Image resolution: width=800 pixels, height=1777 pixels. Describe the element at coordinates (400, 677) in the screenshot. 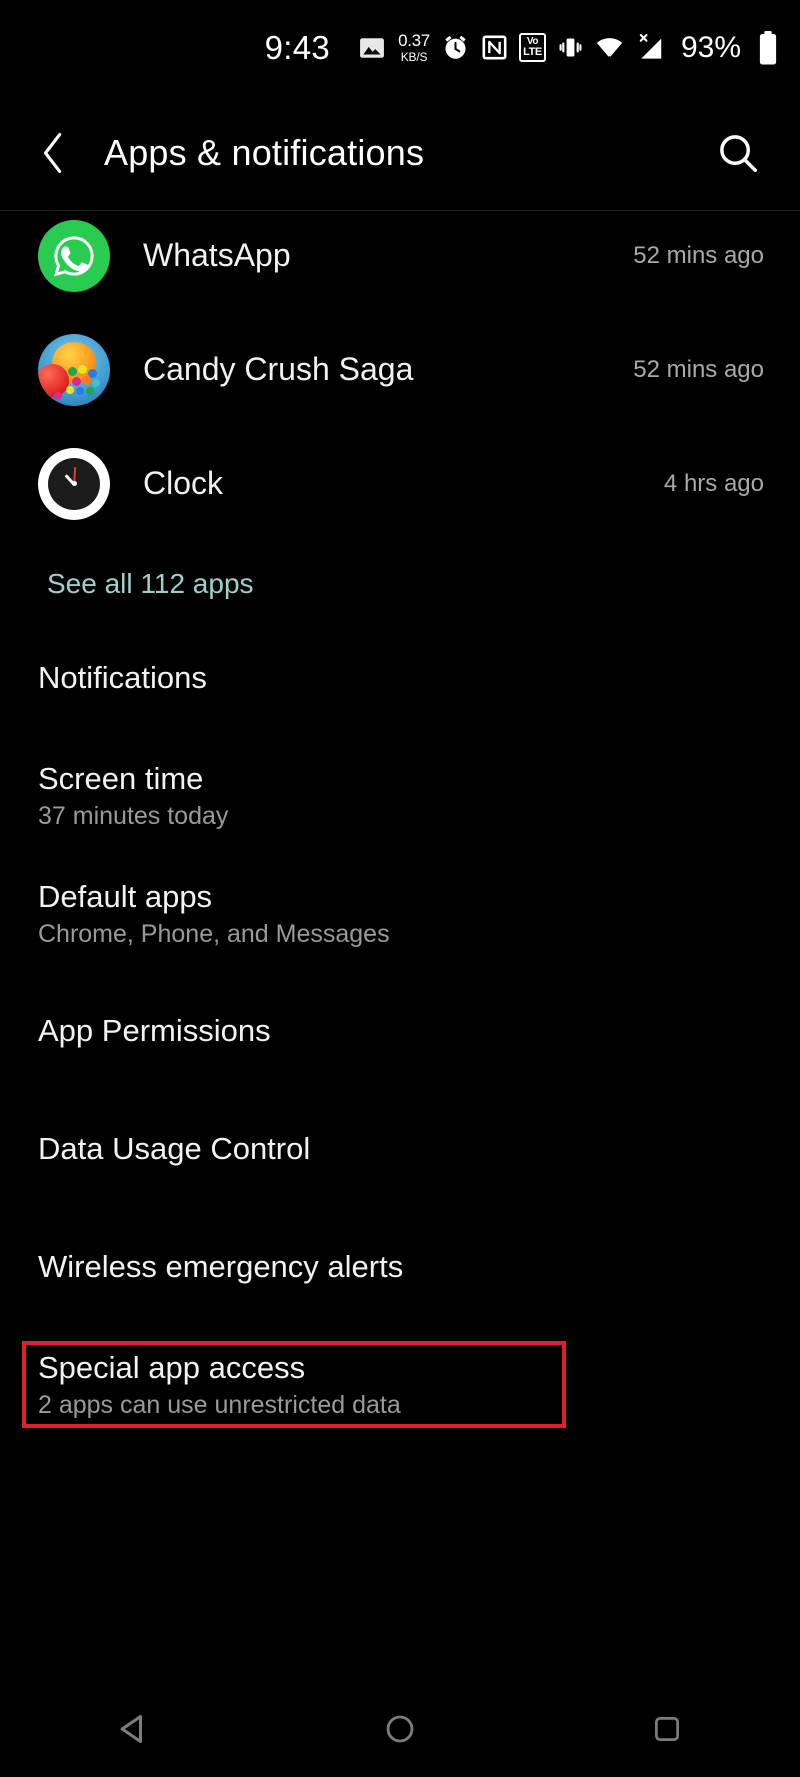

I see `settings-row-notifications: Notifications` at that location.